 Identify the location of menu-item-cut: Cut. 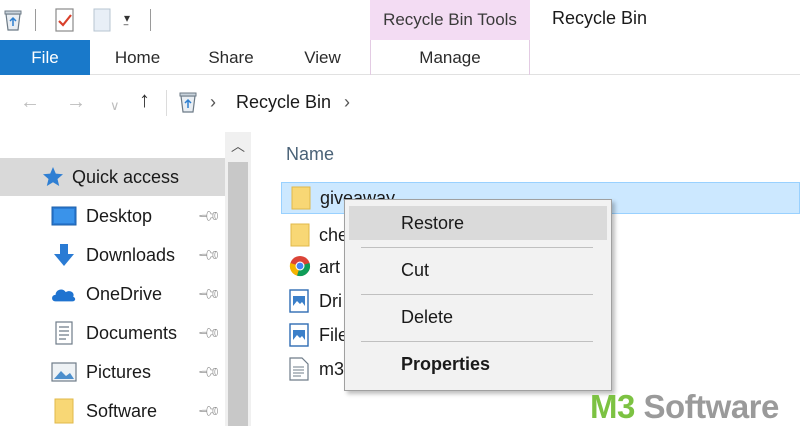
(478, 270).